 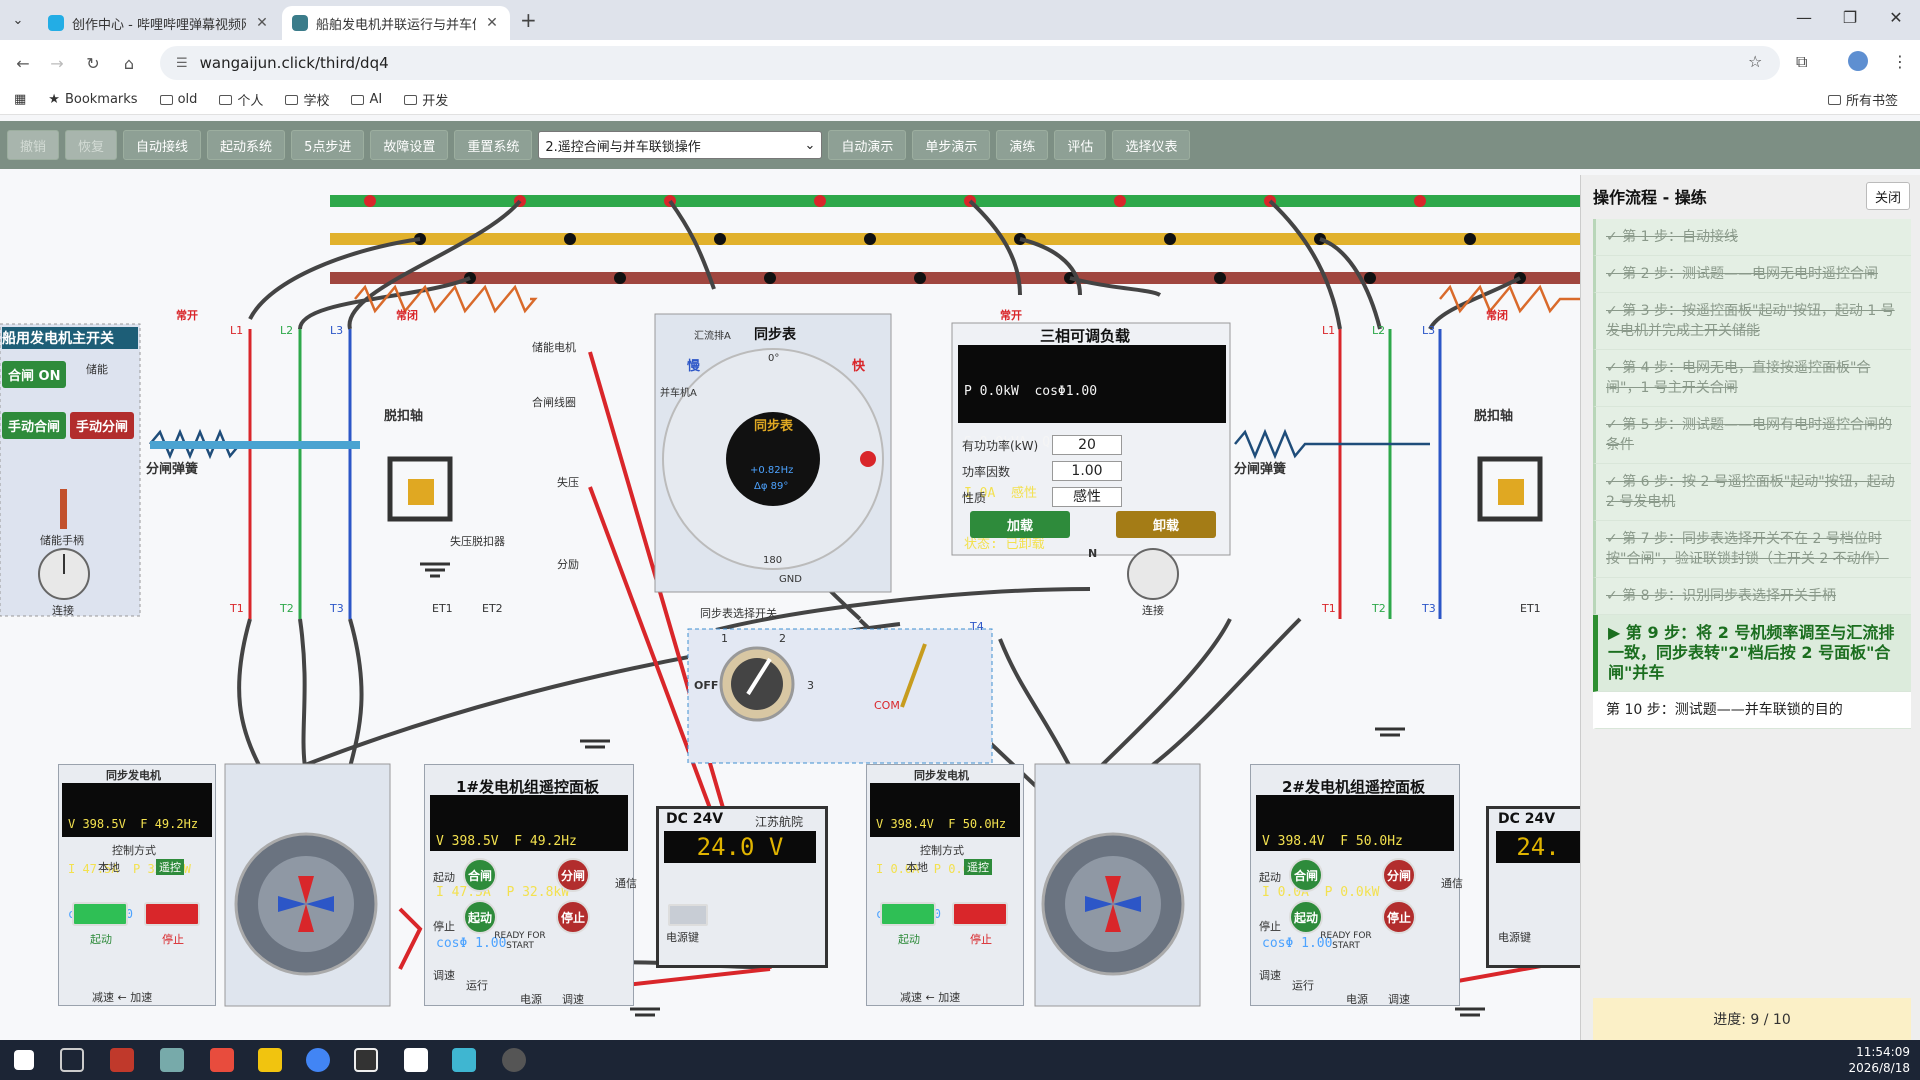 What do you see at coordinates (1752, 492) in the screenshot?
I see `step-item-6: ✓ 第 6 步：按 2 号遥控面板"起动"按钮，起动 2 号发电机` at bounding box center [1752, 492].